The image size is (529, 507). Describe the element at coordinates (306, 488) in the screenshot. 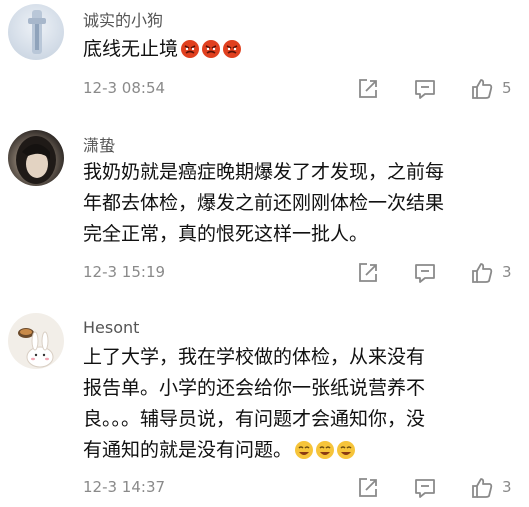

I see `comment-meta: 12-3 14:37 3` at that location.